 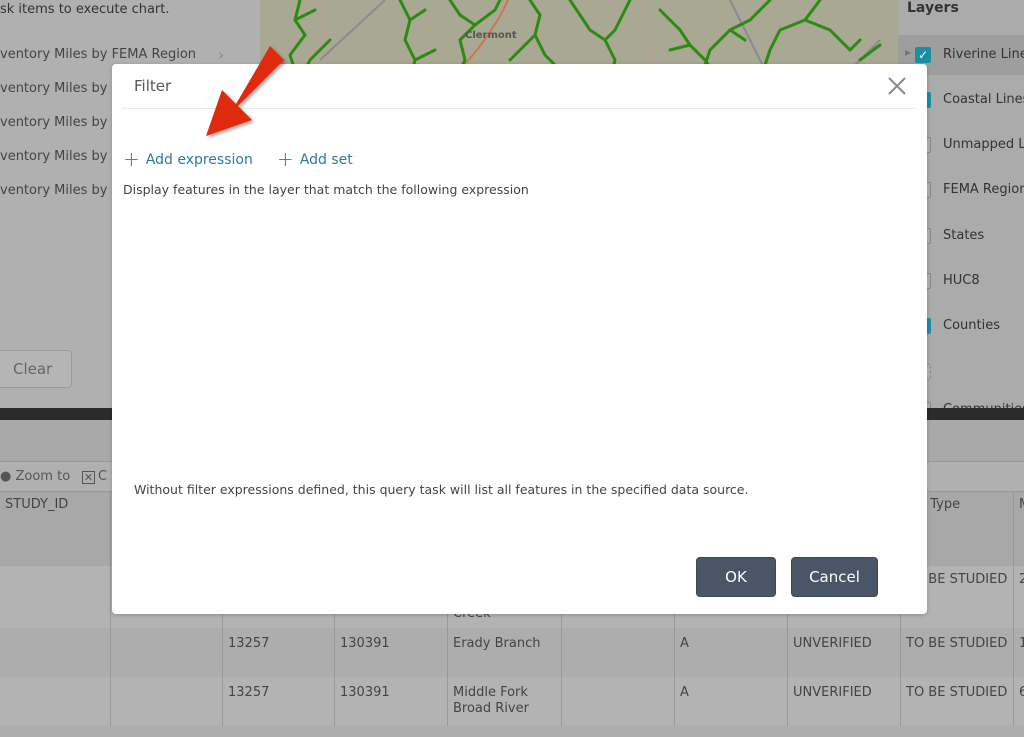 I want to click on zoom-to-button: ● Zoom to, so click(x=35, y=476).